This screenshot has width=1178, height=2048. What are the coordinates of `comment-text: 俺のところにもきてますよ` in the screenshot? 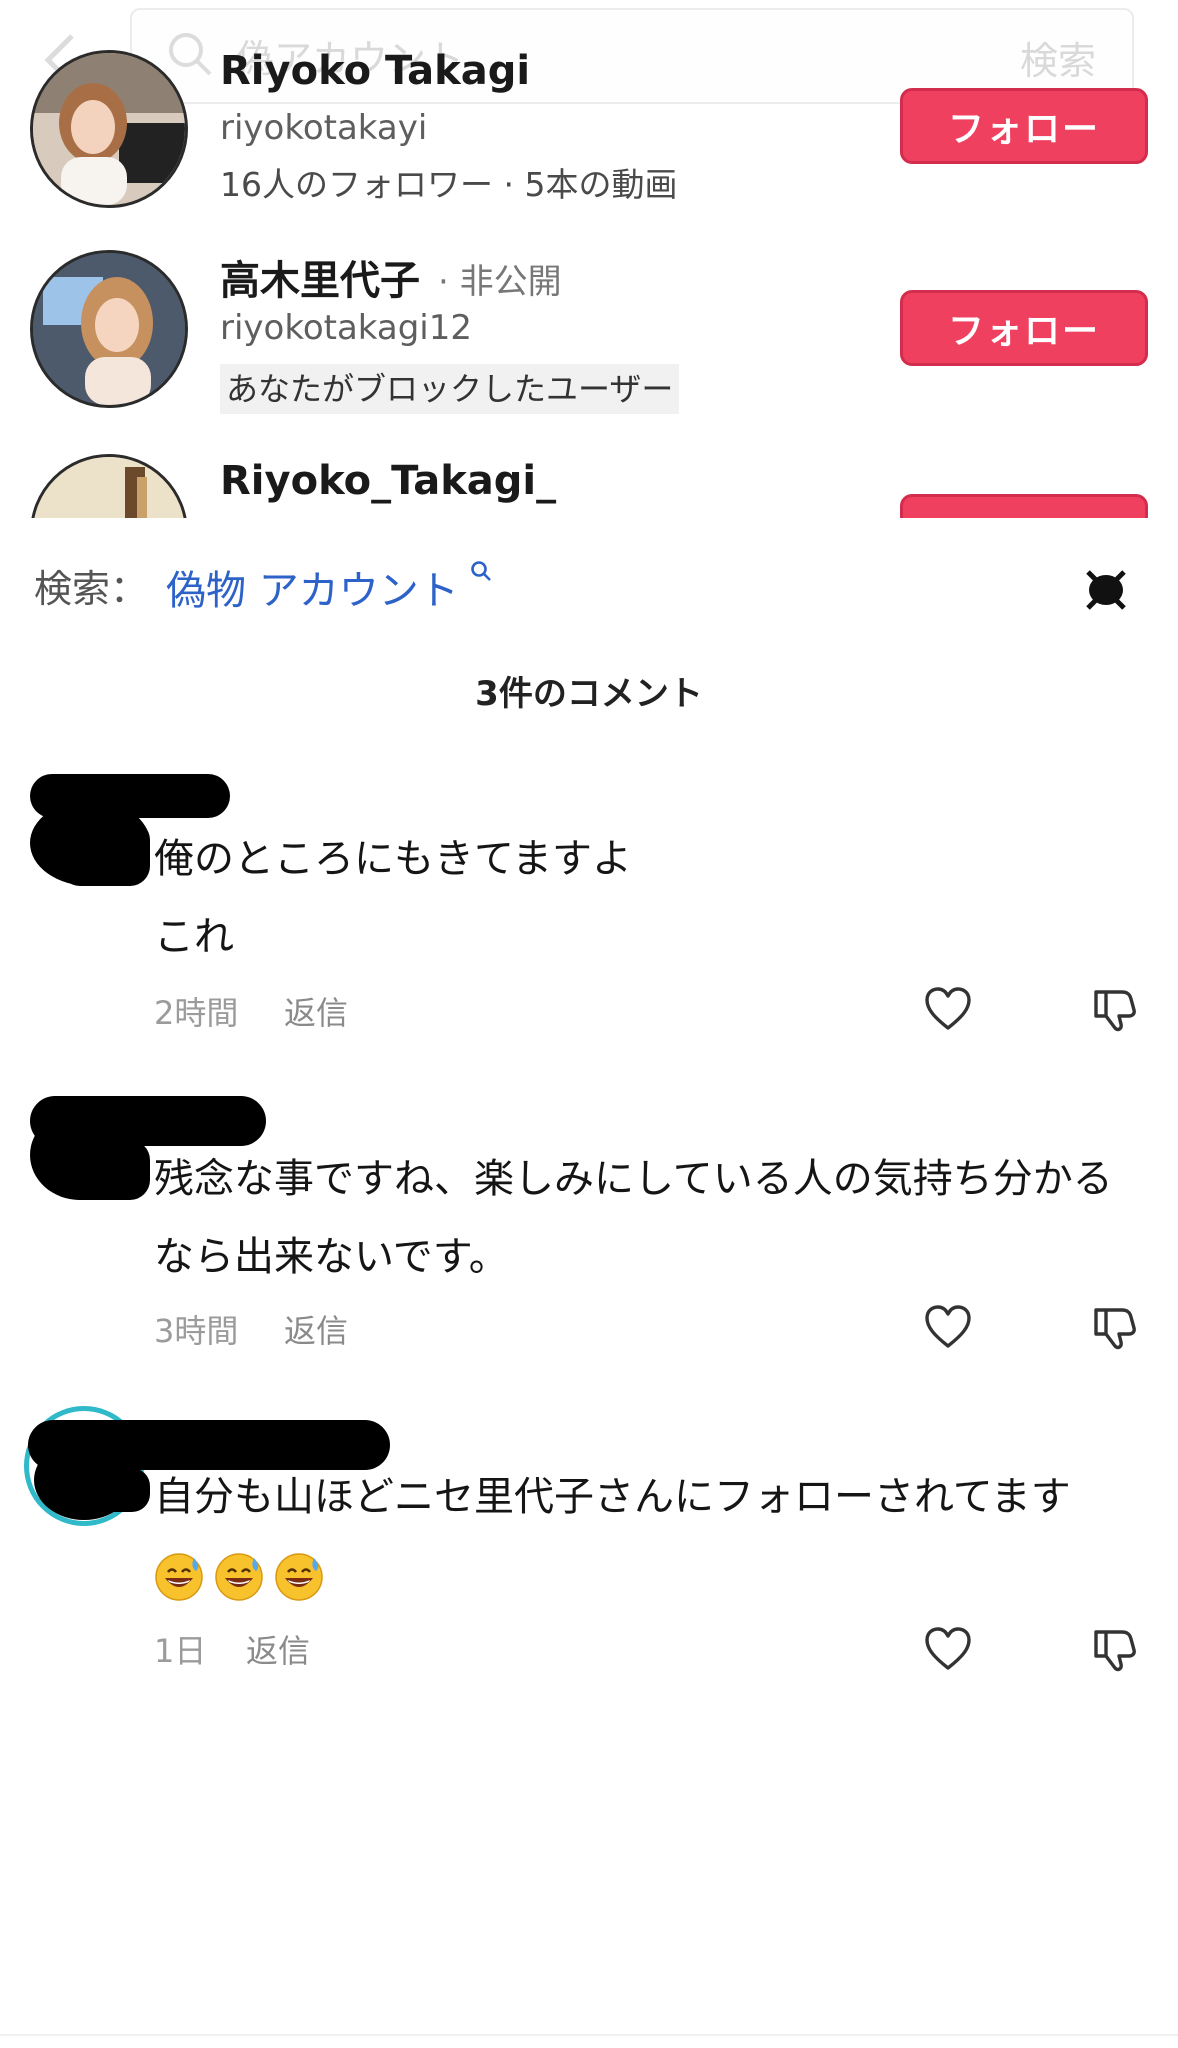 It's located at (393, 859).